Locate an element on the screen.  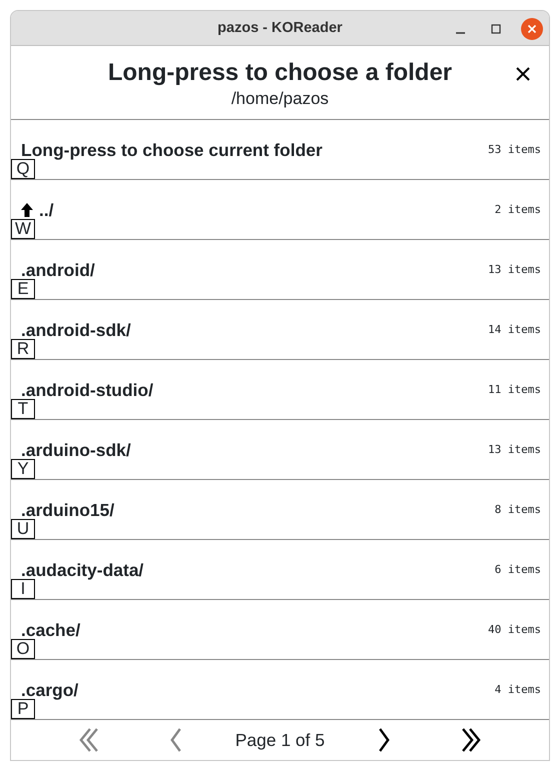
folder-name: .cargo/ is located at coordinates (49, 690).